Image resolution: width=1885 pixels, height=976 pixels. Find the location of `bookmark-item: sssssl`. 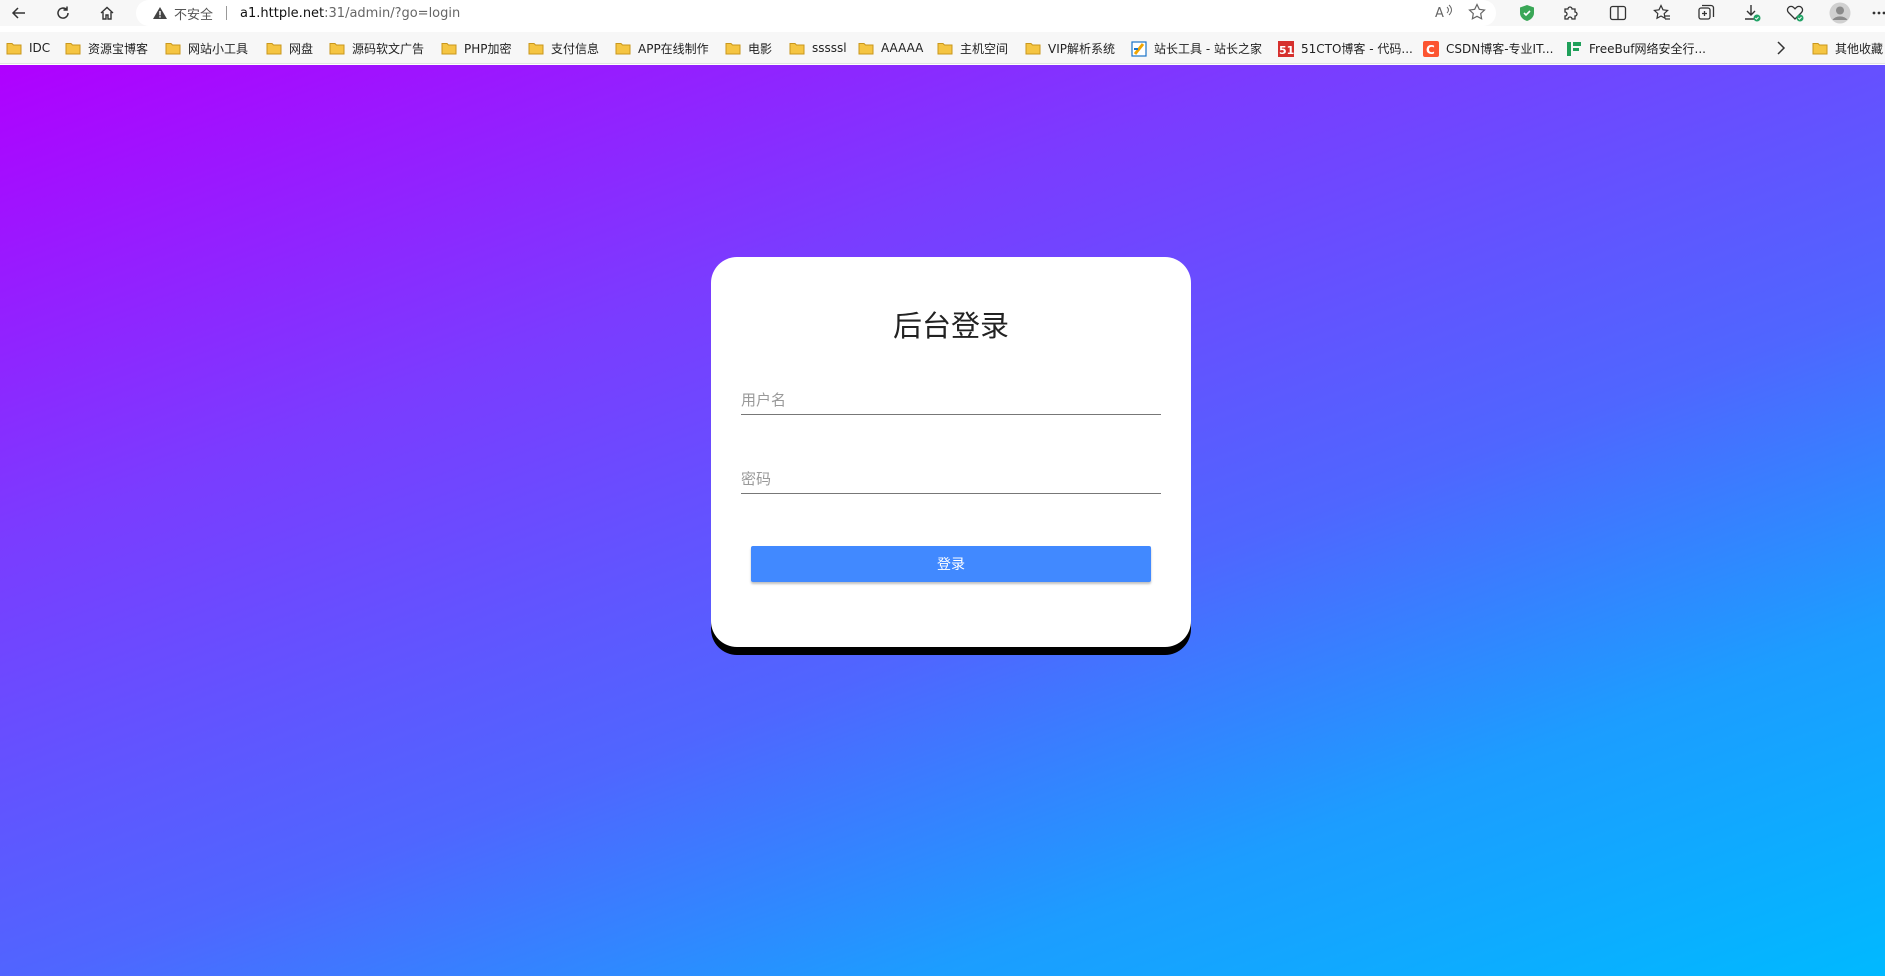

bookmark-item: sssssl is located at coordinates (818, 48).